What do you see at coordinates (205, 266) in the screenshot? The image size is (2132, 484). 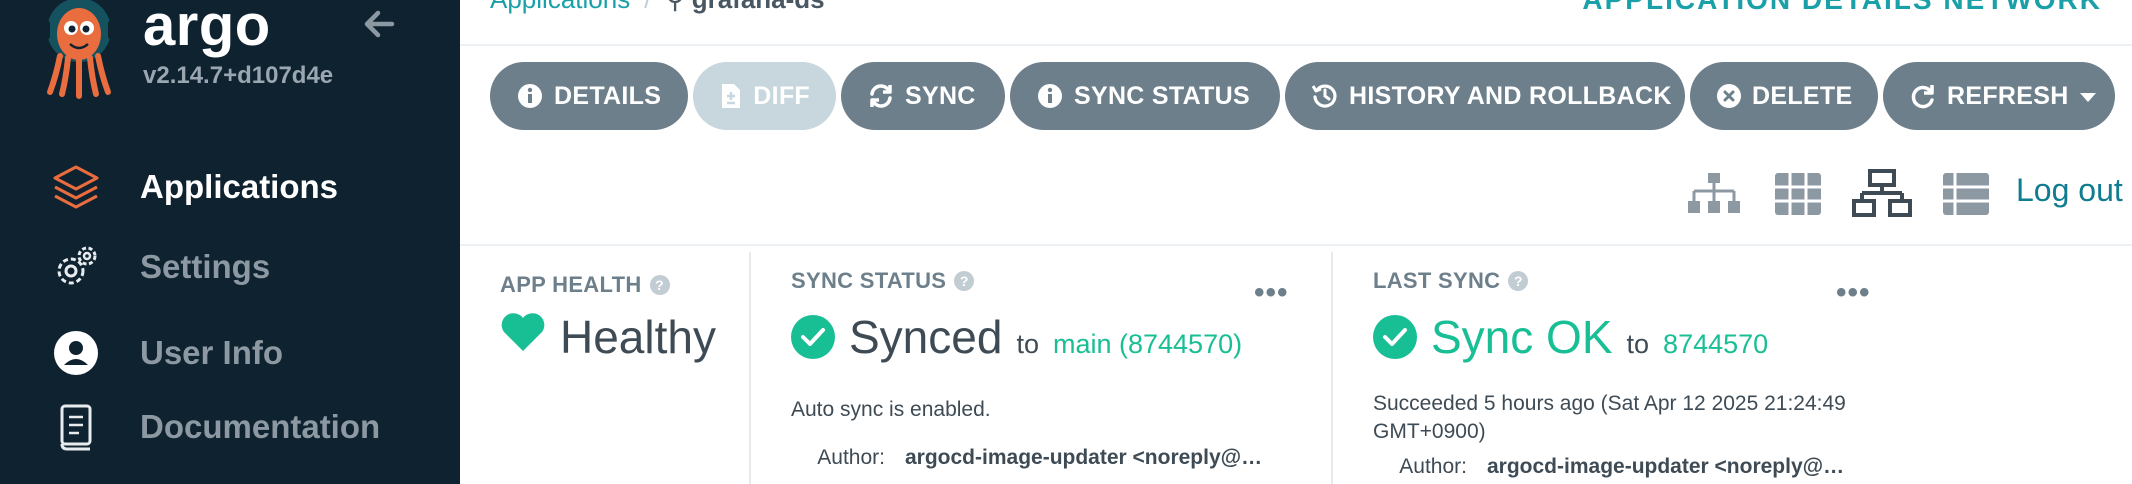 I see `sidebar-item-label: Settings` at bounding box center [205, 266].